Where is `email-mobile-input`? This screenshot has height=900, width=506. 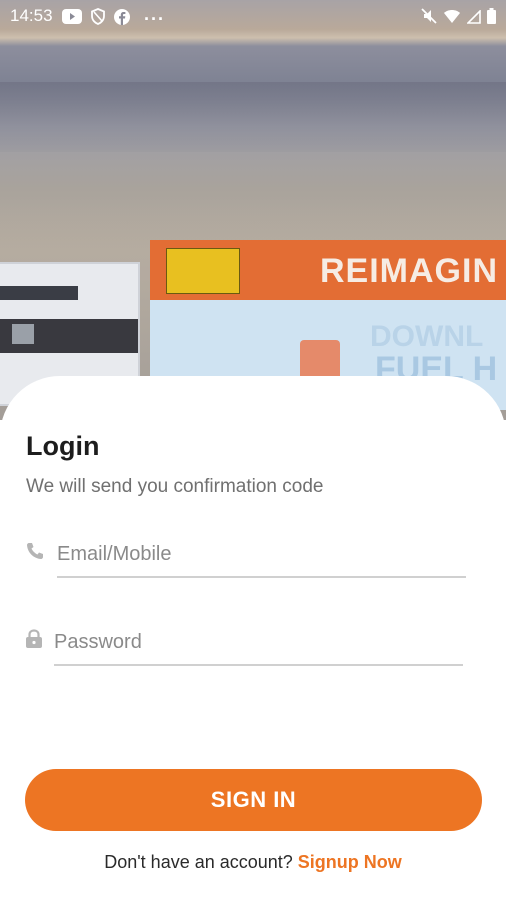
email-mobile-input is located at coordinates (261, 554).